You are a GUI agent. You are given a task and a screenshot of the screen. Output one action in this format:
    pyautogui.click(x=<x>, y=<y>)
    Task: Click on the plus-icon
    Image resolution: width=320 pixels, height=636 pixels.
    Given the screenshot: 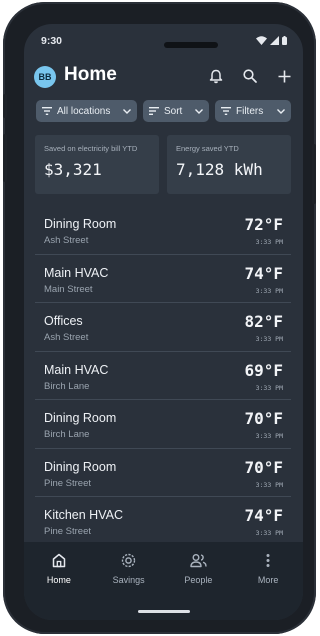 What is the action you would take?
    pyautogui.click(x=284, y=76)
    